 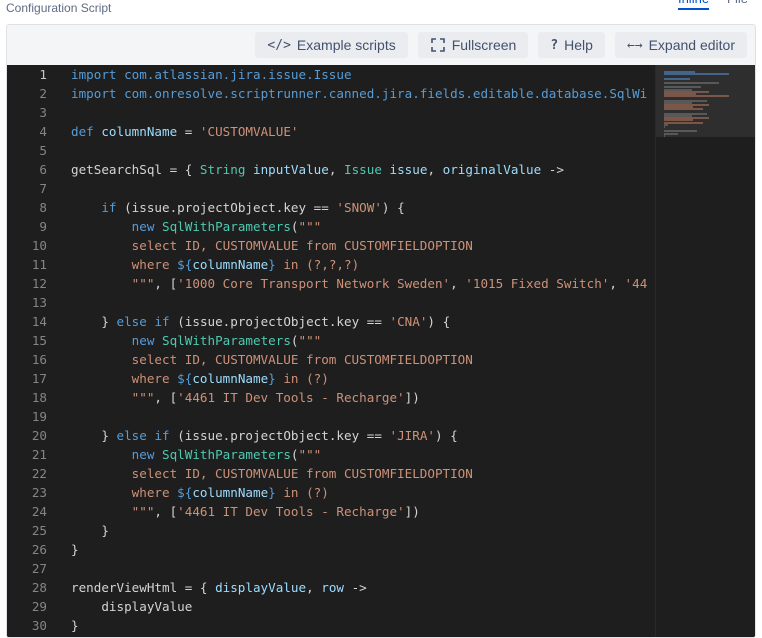 I want to click on code-icon: </>, so click(x=279, y=45).